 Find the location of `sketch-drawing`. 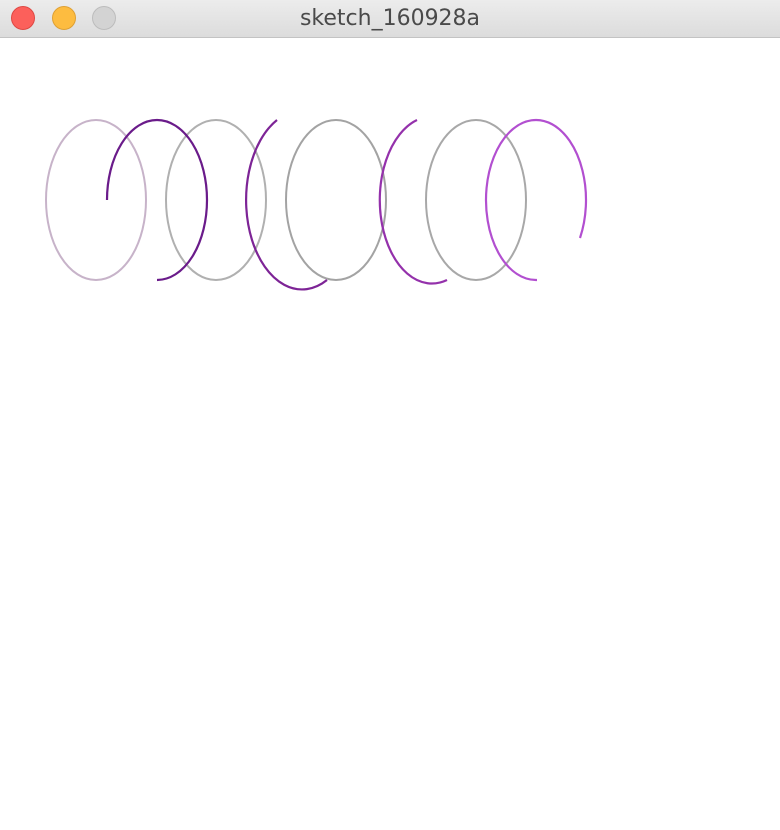

sketch-drawing is located at coordinates (316, 204).